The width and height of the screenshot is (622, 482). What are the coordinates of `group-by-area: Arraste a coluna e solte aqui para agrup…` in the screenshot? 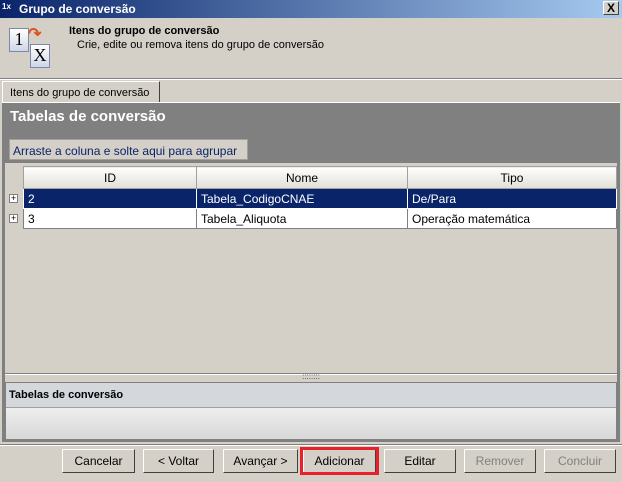 It's located at (128, 149).